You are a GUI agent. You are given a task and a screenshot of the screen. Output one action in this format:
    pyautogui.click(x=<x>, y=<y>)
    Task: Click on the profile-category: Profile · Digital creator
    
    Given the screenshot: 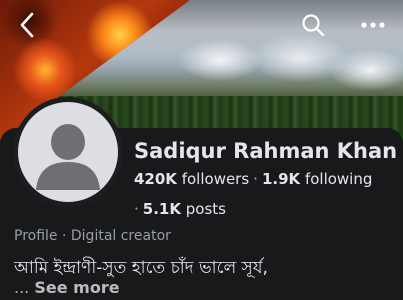 What is the action you would take?
    pyautogui.click(x=92, y=236)
    